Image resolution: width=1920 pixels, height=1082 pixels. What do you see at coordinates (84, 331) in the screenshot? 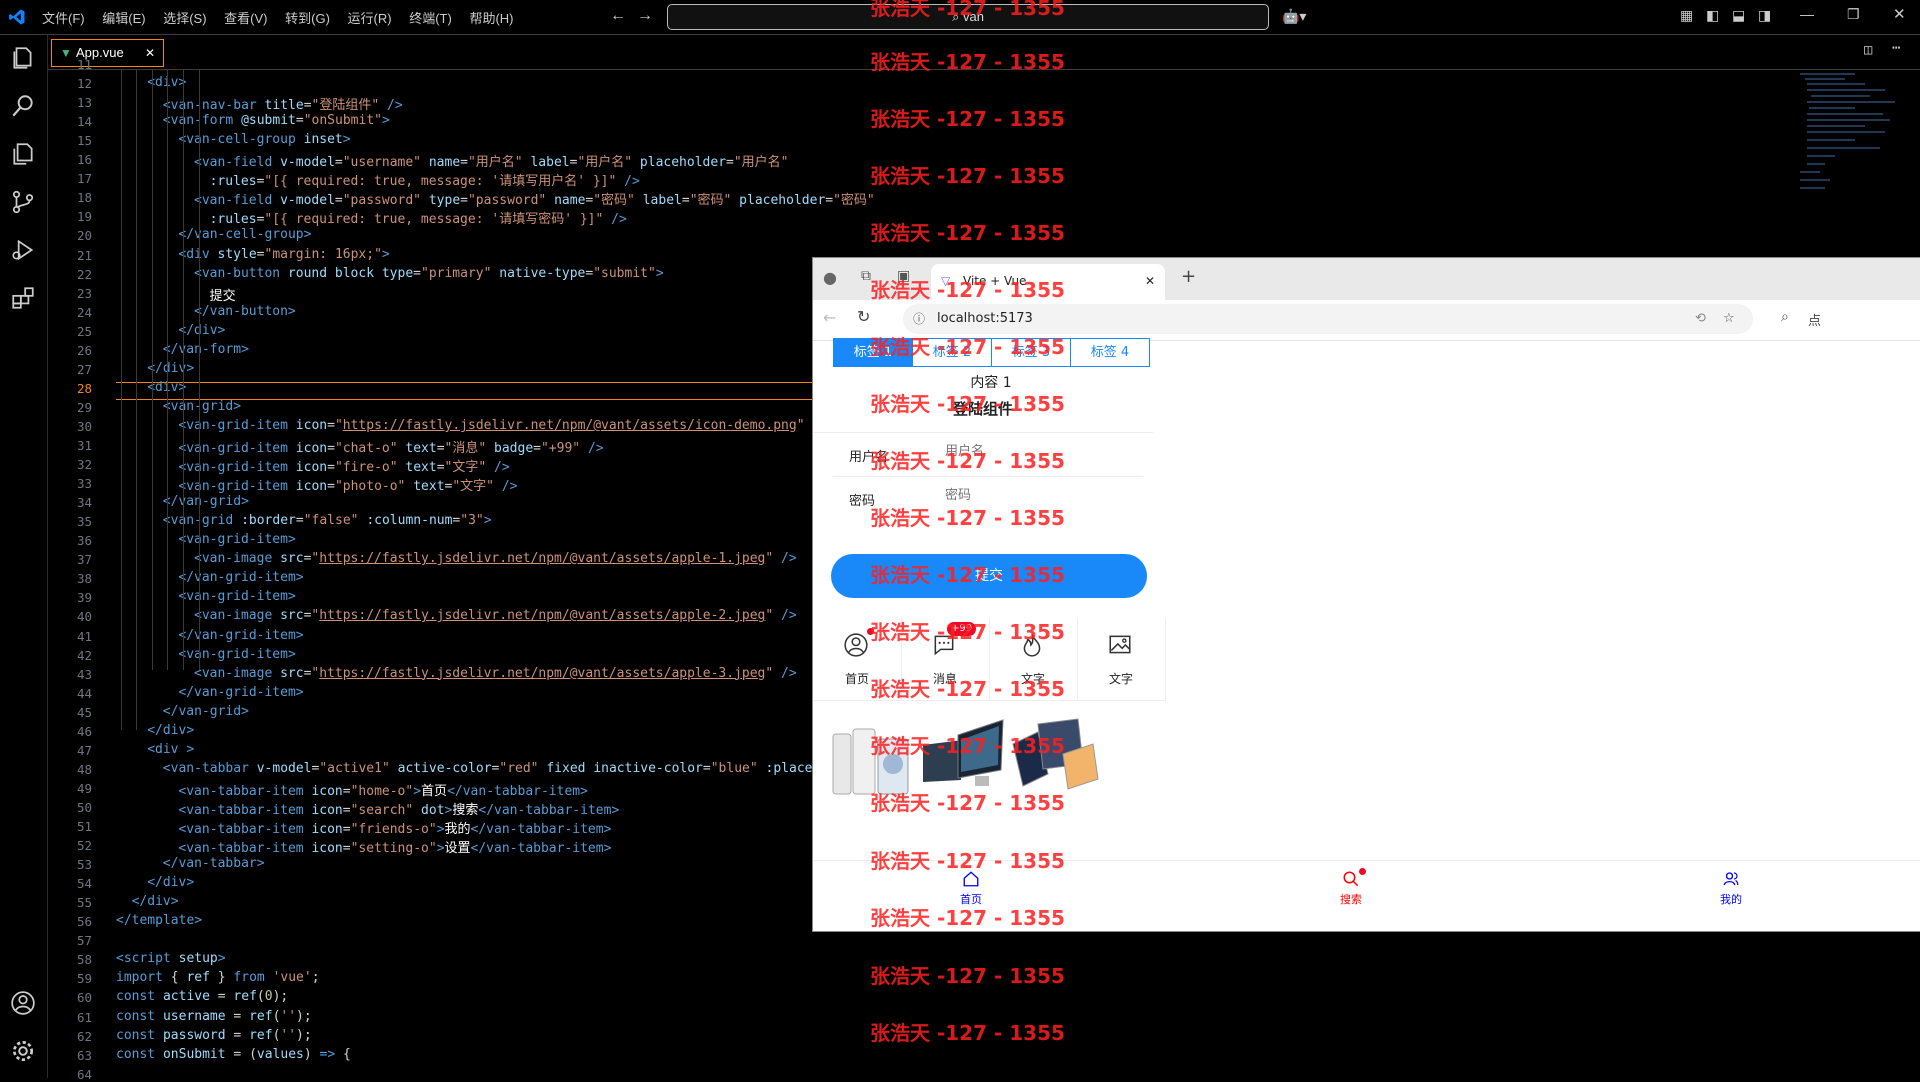
I see `line-number: 25` at bounding box center [84, 331].